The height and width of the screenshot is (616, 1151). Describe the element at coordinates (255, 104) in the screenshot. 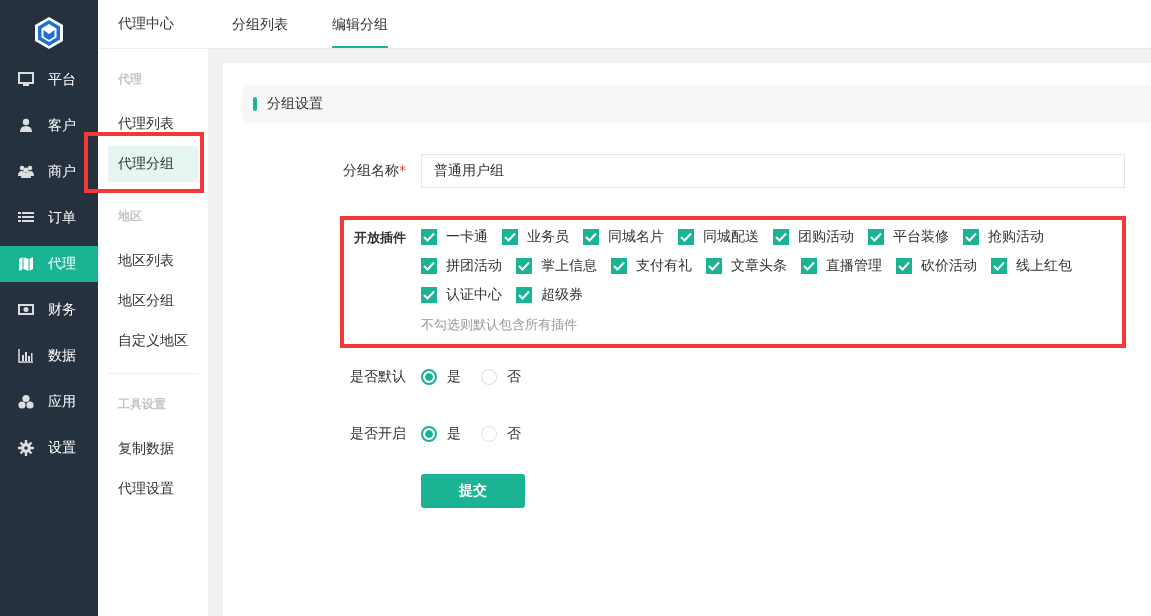

I see `accent-bar` at that location.